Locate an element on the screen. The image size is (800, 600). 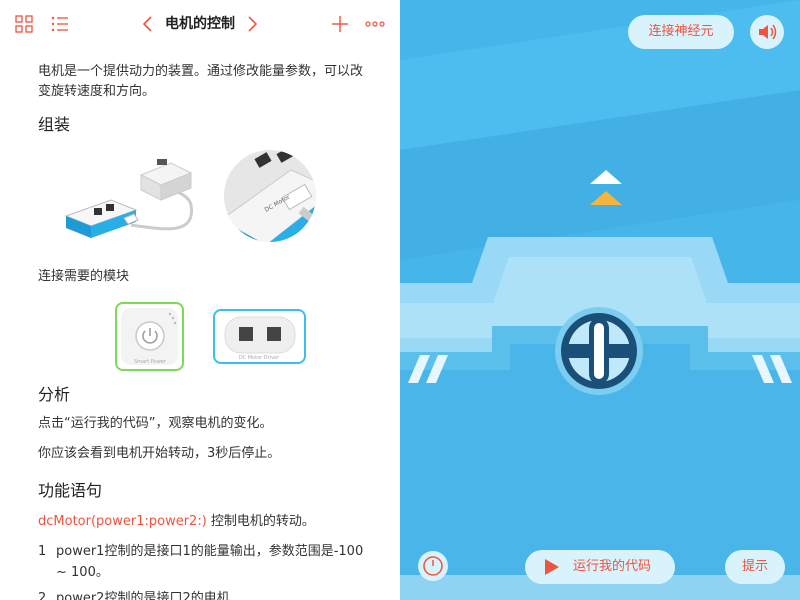
chevron-left-icon is located at coordinates (148, 24).